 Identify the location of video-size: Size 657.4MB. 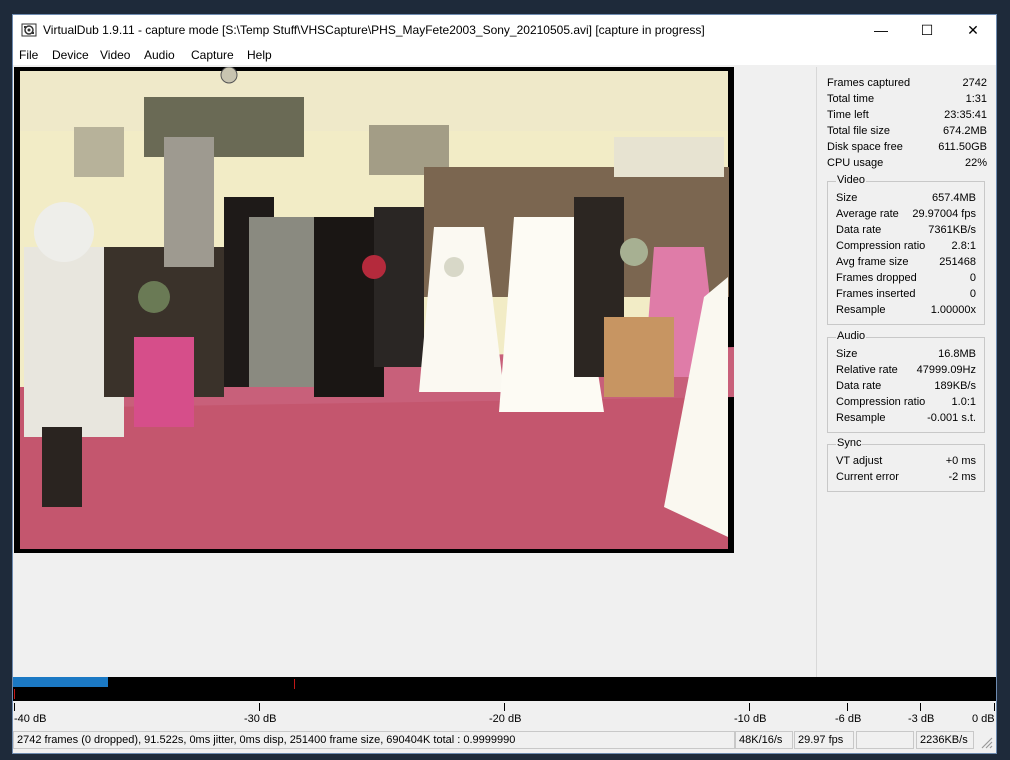
(906, 198).